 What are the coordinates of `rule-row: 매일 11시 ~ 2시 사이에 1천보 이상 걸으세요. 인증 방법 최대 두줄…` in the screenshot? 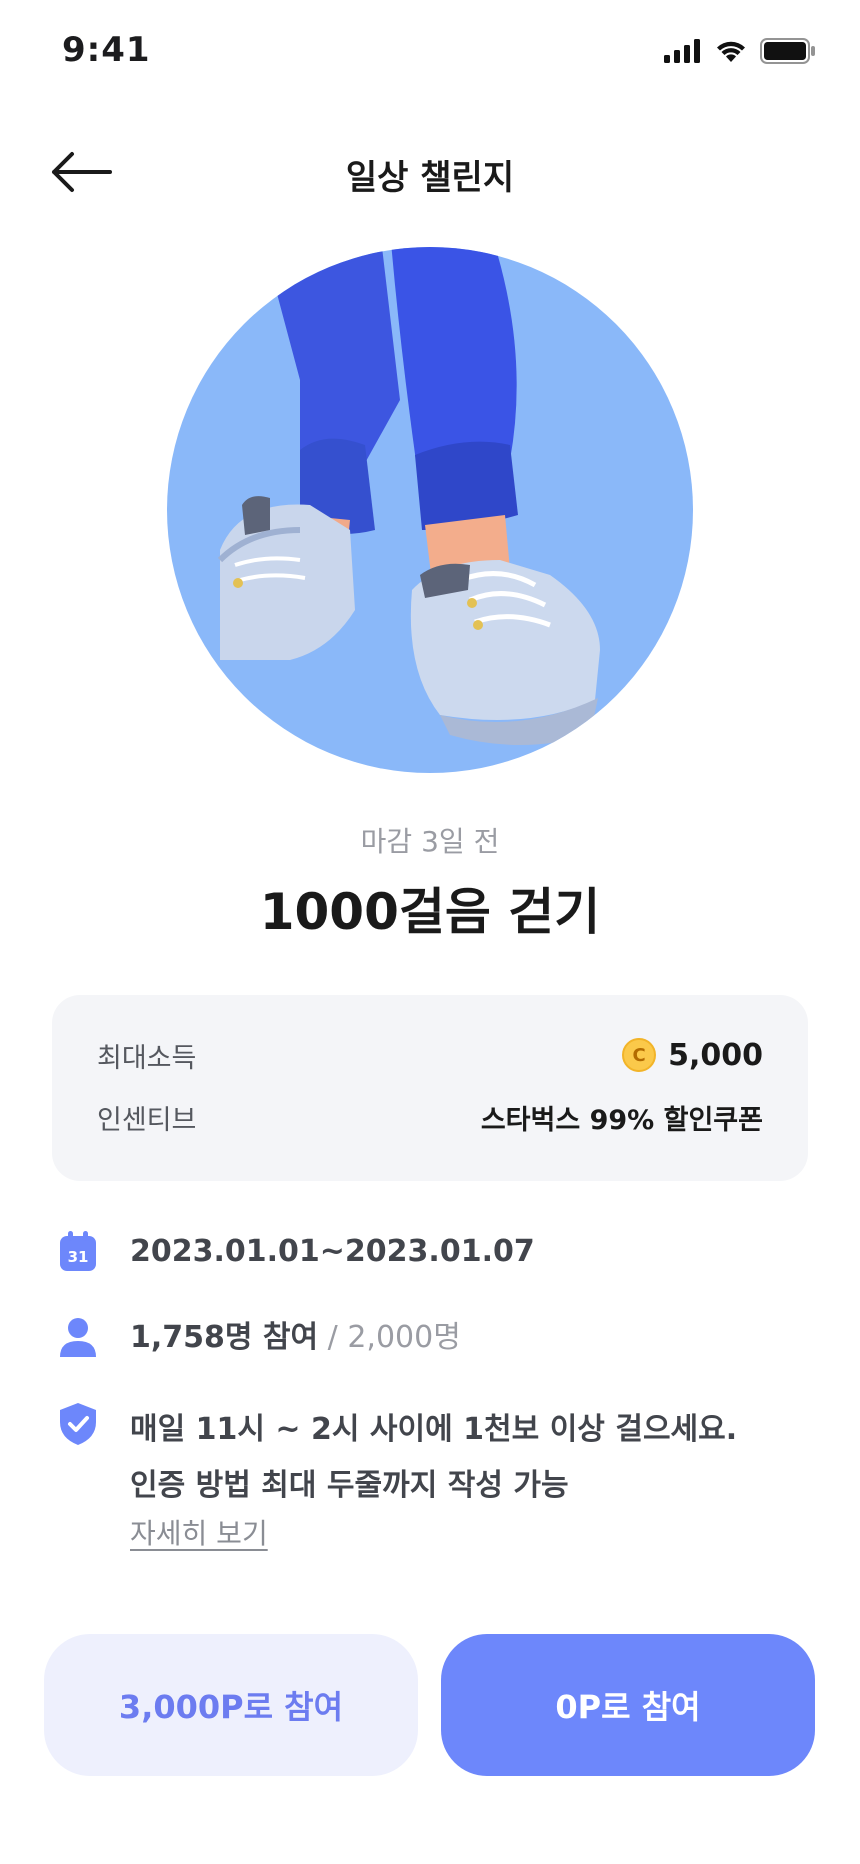 It's located at (433, 1458).